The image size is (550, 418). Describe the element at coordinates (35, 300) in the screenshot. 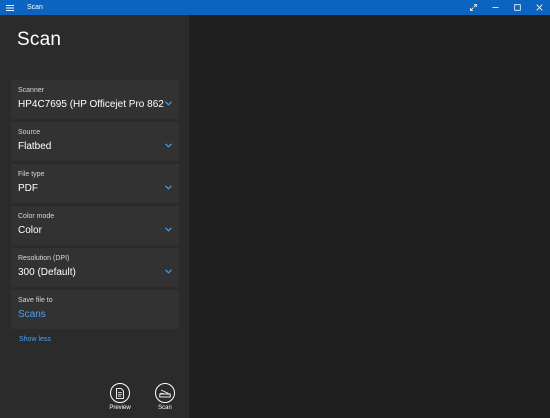

I see `save-location-label: Save file to` at that location.